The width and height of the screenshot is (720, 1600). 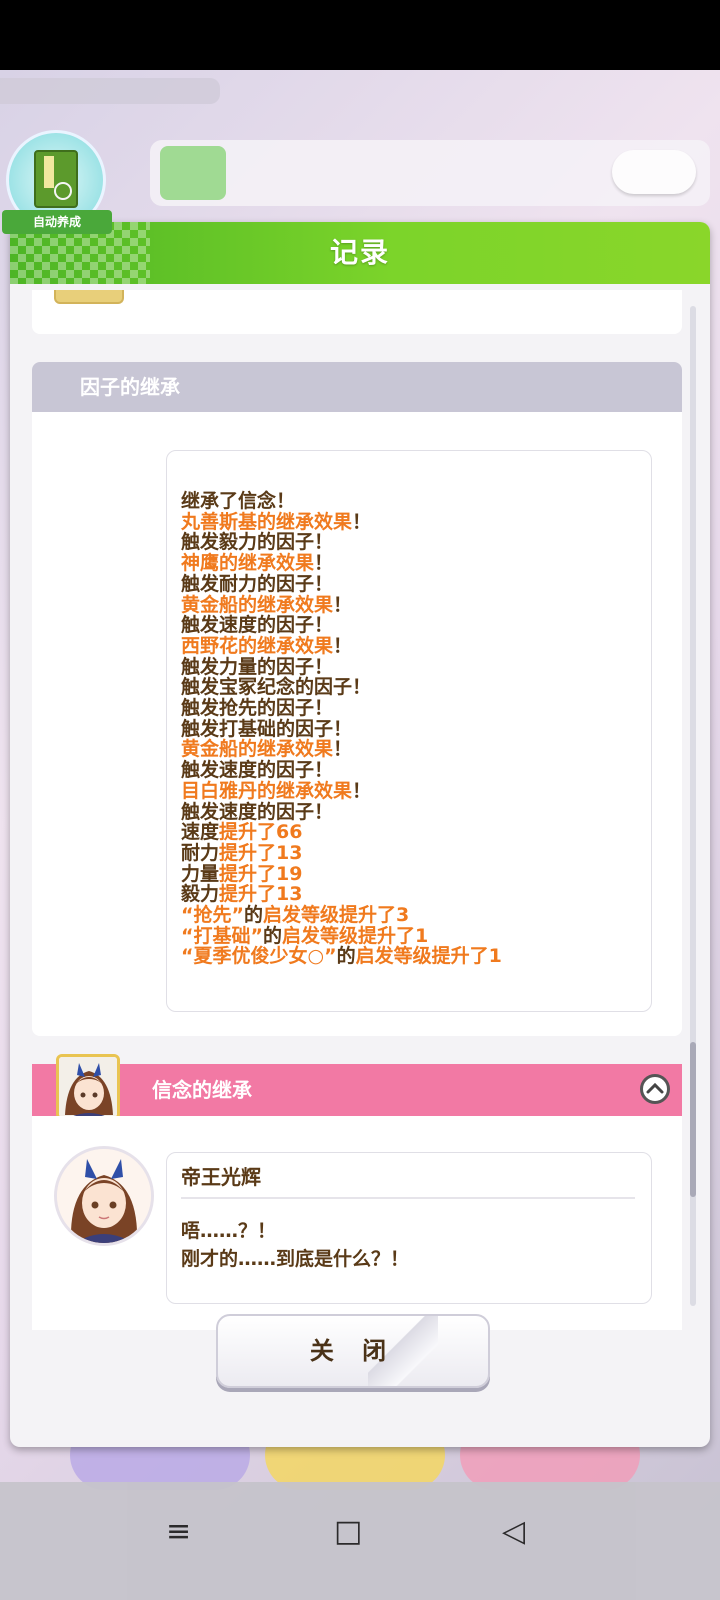 What do you see at coordinates (408, 1198) in the screenshot?
I see `bubble-divider` at bounding box center [408, 1198].